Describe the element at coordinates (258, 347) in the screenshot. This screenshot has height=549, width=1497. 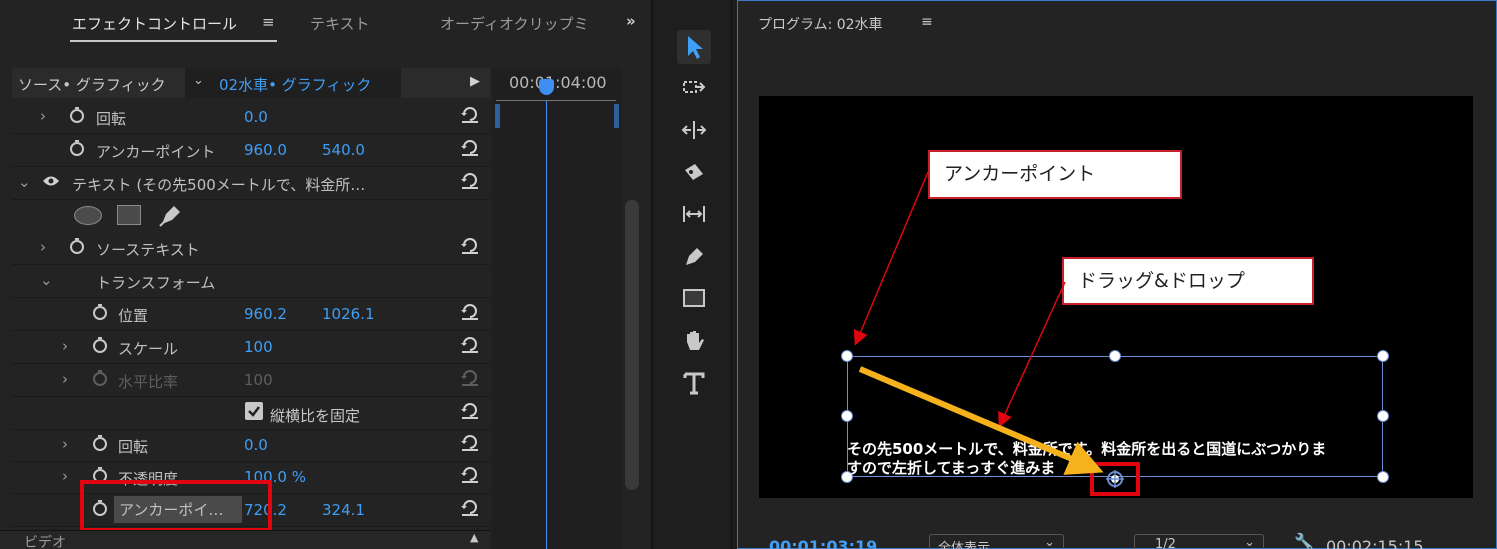
I see `property-value: 100` at that location.